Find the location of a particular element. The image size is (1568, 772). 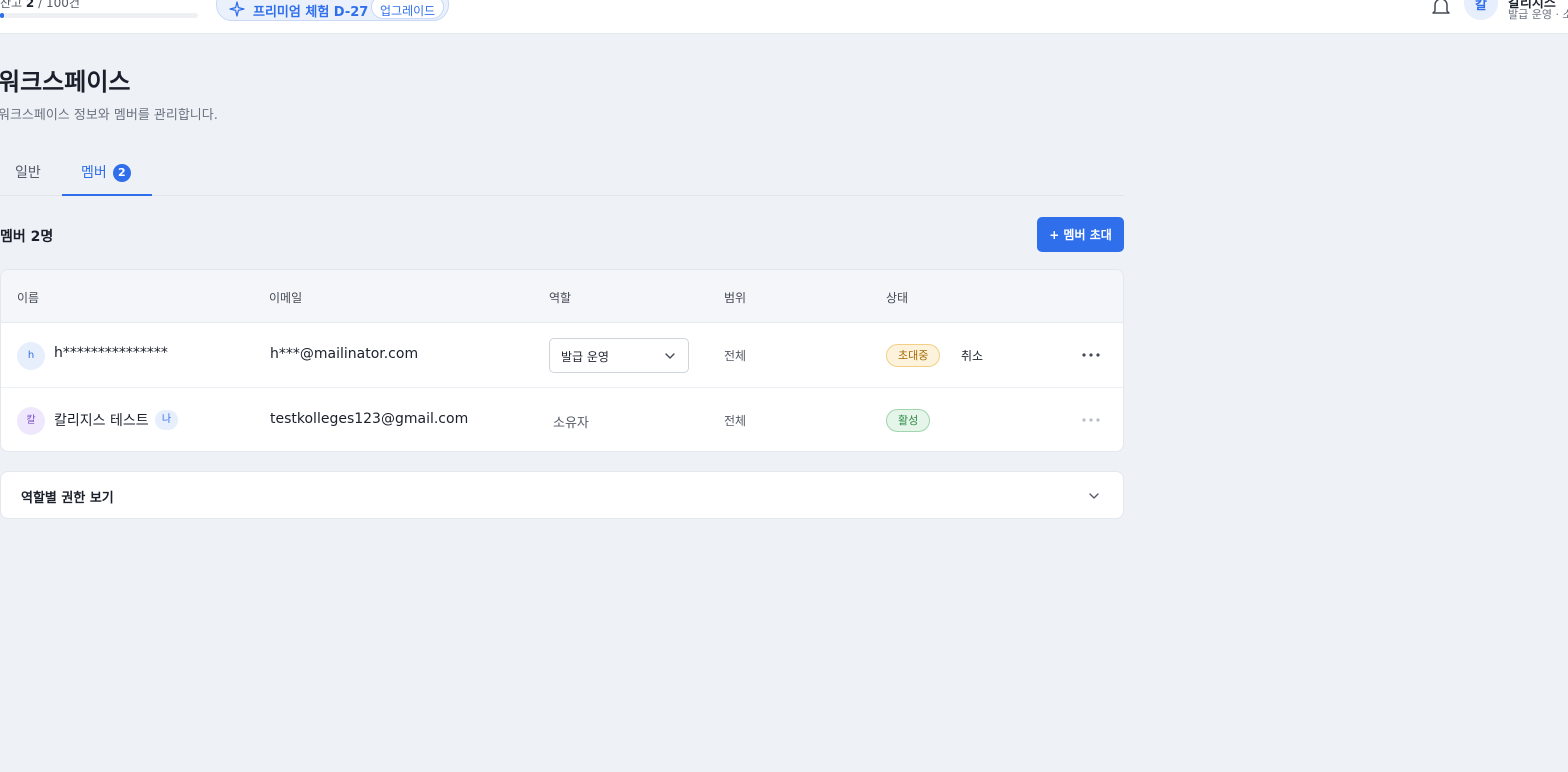

column-header-email: 이메일 is located at coordinates (286, 298).